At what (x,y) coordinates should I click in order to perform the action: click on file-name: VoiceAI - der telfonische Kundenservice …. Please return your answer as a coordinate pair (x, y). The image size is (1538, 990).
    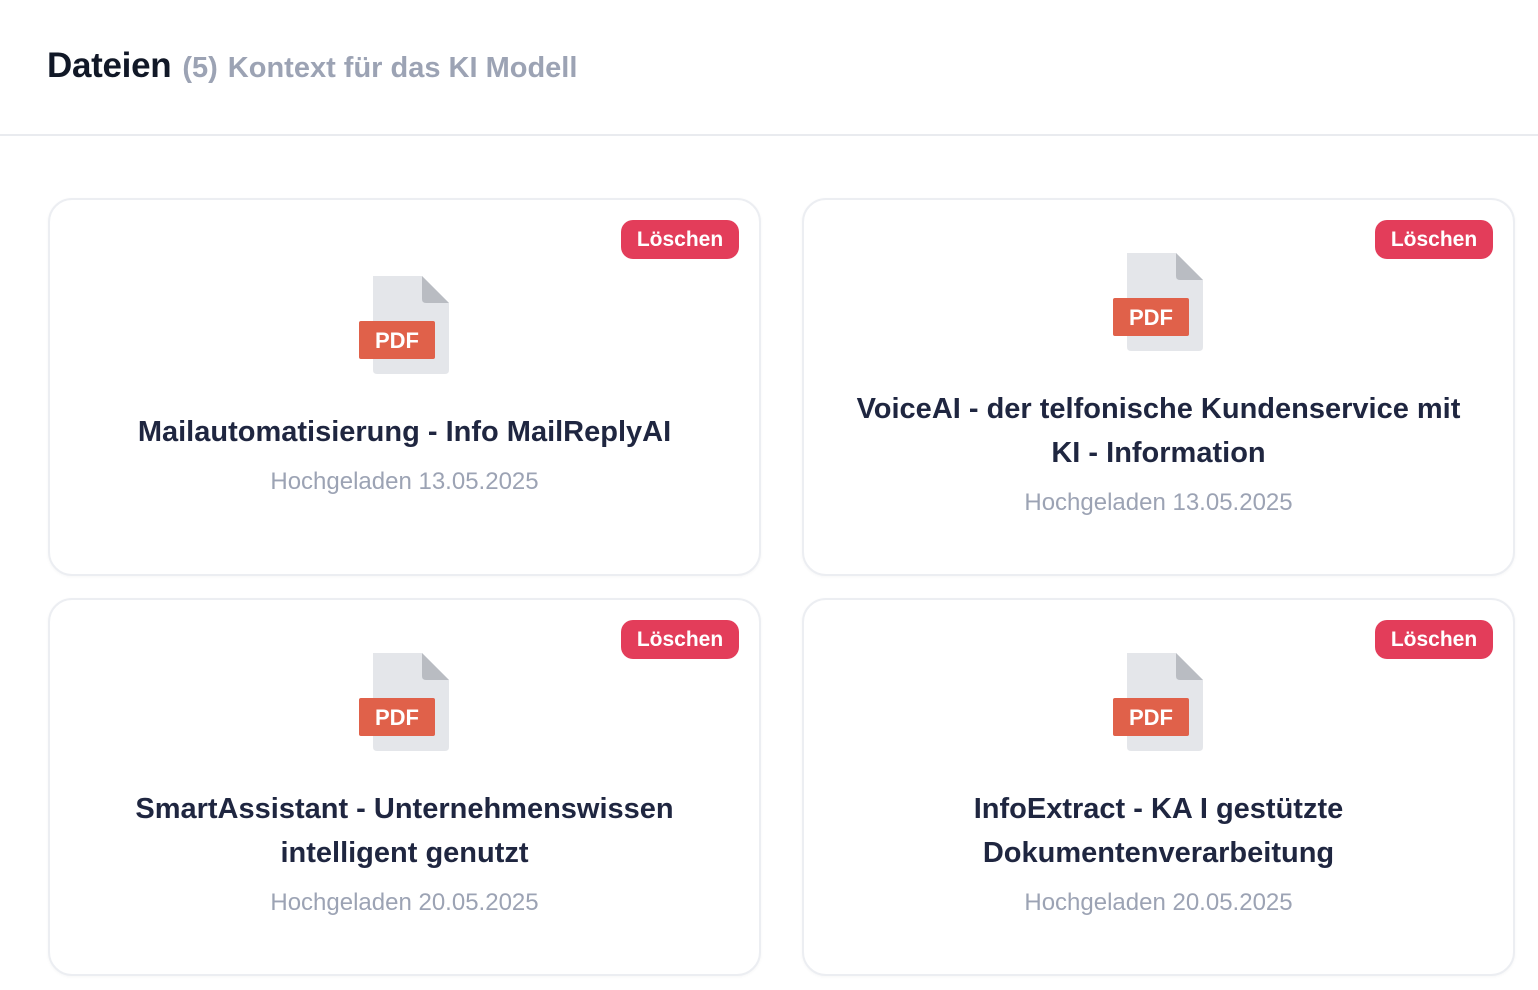
    Looking at the image, I should click on (1158, 431).